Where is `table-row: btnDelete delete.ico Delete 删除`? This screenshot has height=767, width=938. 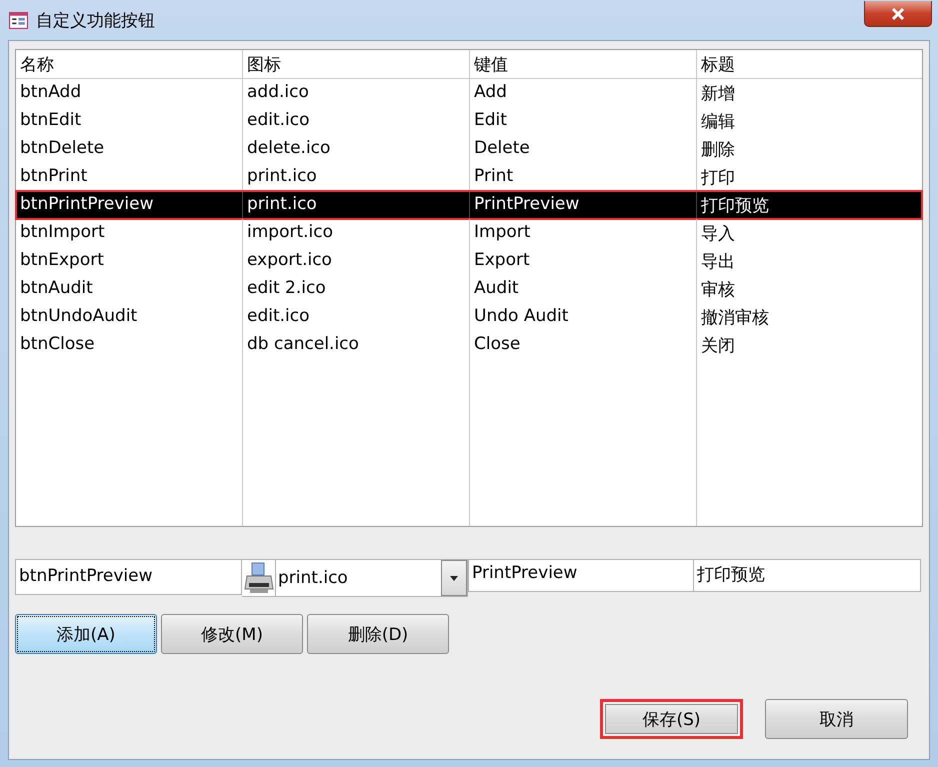 table-row: btnDelete delete.ico Delete 删除 is located at coordinates (469, 149).